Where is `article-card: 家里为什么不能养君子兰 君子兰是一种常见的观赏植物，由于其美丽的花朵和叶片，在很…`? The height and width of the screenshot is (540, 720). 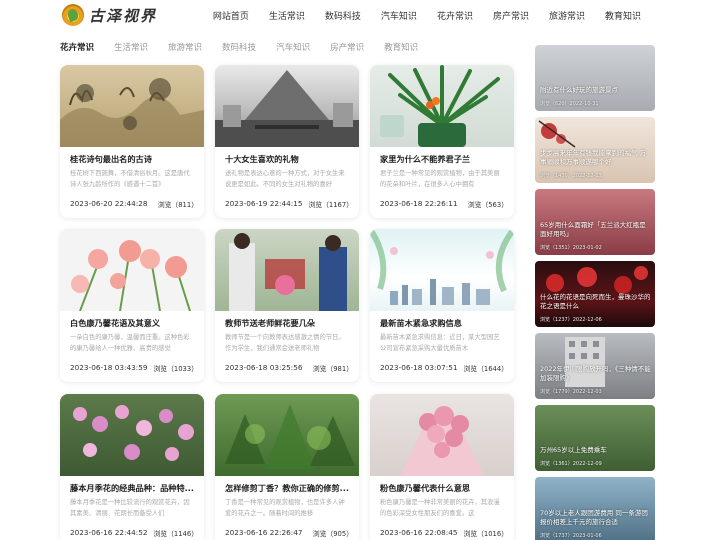 article-card: 家里为什么不能养君子兰 君子兰是一种常见的观赏植物，由于其美丽的花朵和叶片，在很… is located at coordinates (442, 141).